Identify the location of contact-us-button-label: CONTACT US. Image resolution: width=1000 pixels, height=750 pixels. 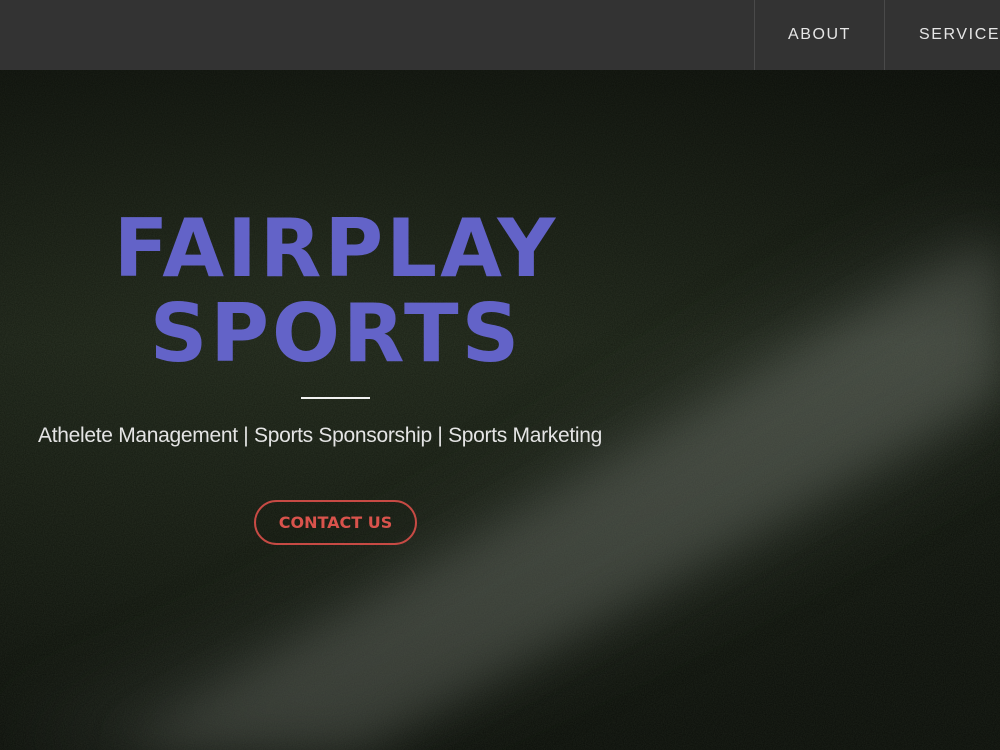
(335, 522).